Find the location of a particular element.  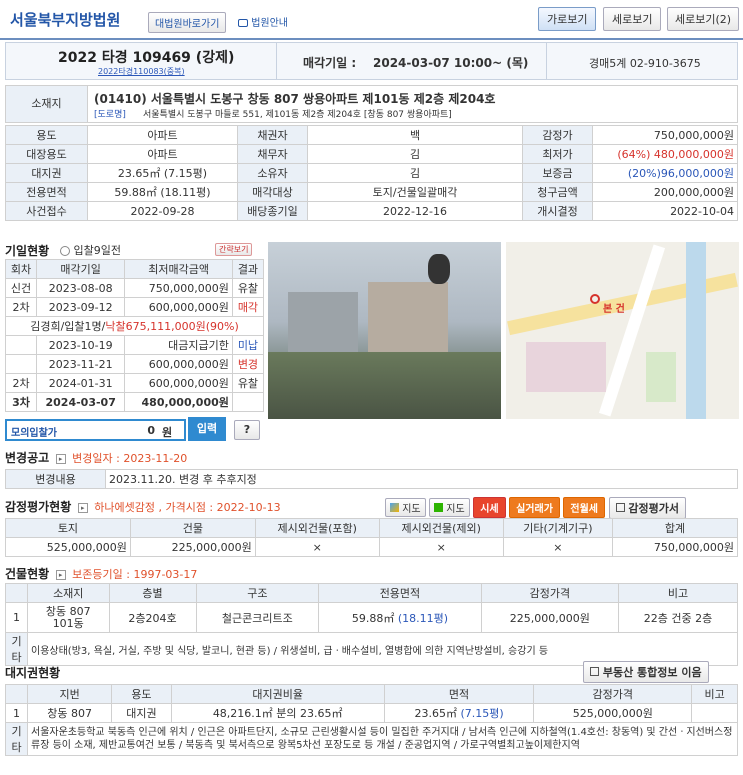

document-icon is located at coordinates (620, 507).